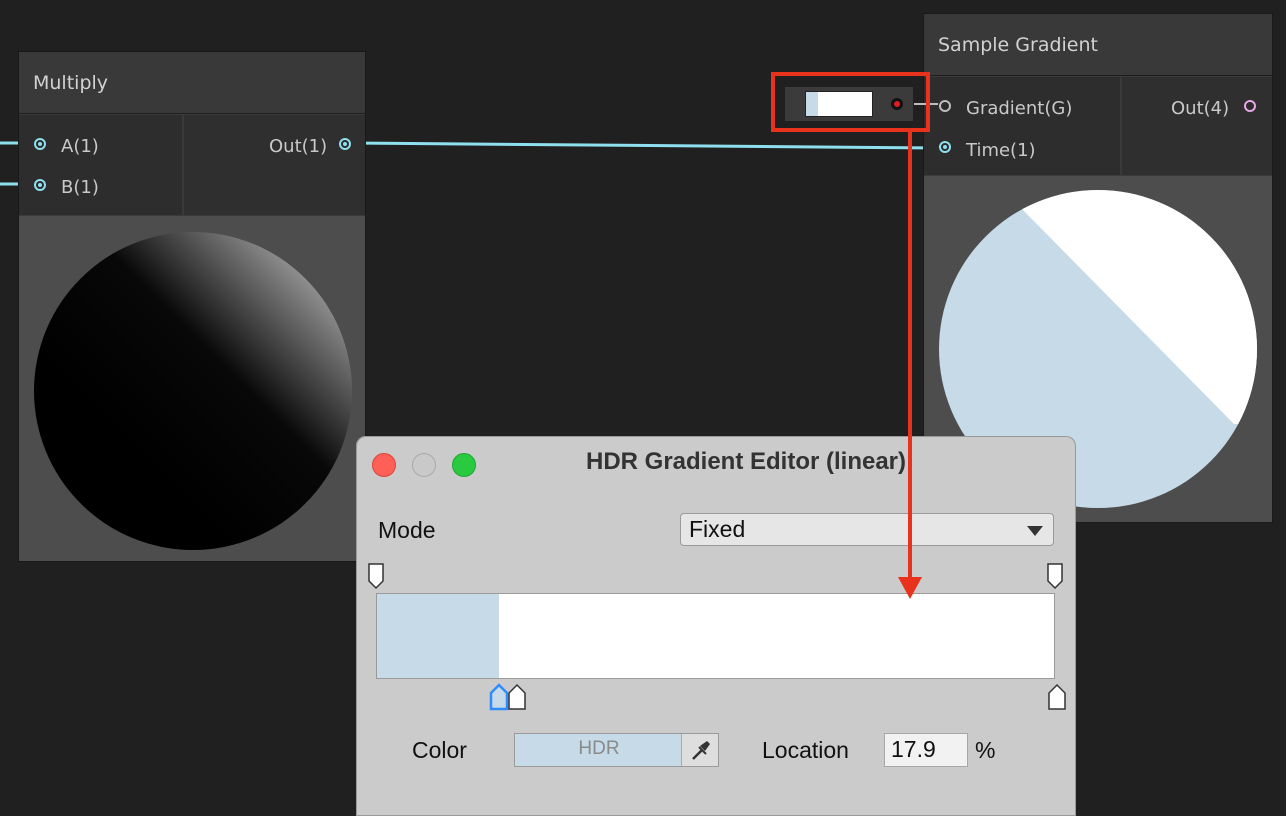  Describe the element at coordinates (867, 529) in the screenshot. I see `mode-dropdown: Fixed` at that location.